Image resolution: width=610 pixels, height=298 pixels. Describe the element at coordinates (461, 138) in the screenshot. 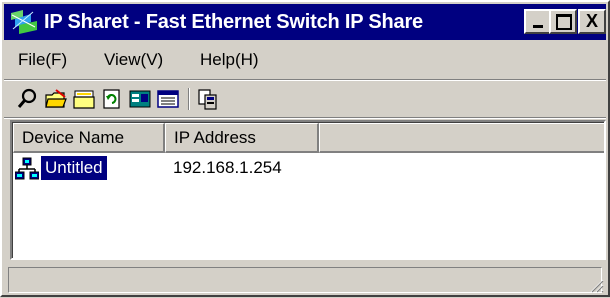

I see `column-header-empty` at that location.